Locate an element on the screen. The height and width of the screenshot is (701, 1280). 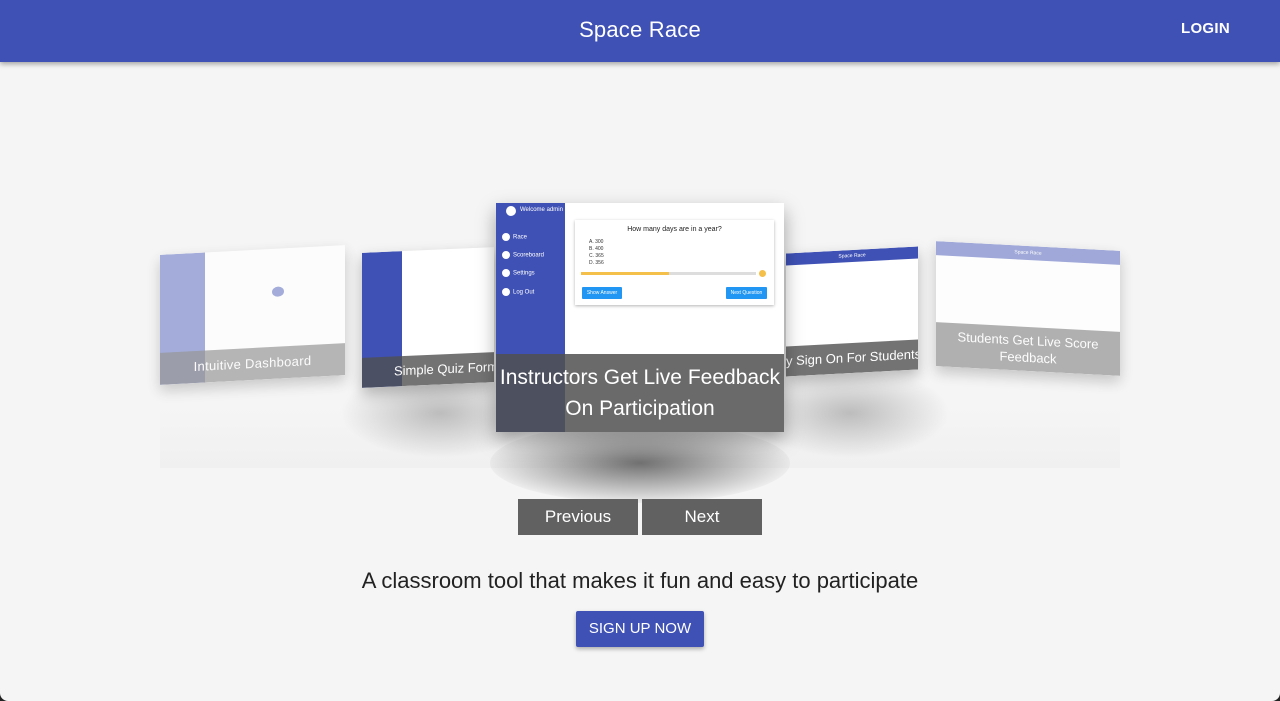
nav-label: Settings is located at coordinates (524, 273).